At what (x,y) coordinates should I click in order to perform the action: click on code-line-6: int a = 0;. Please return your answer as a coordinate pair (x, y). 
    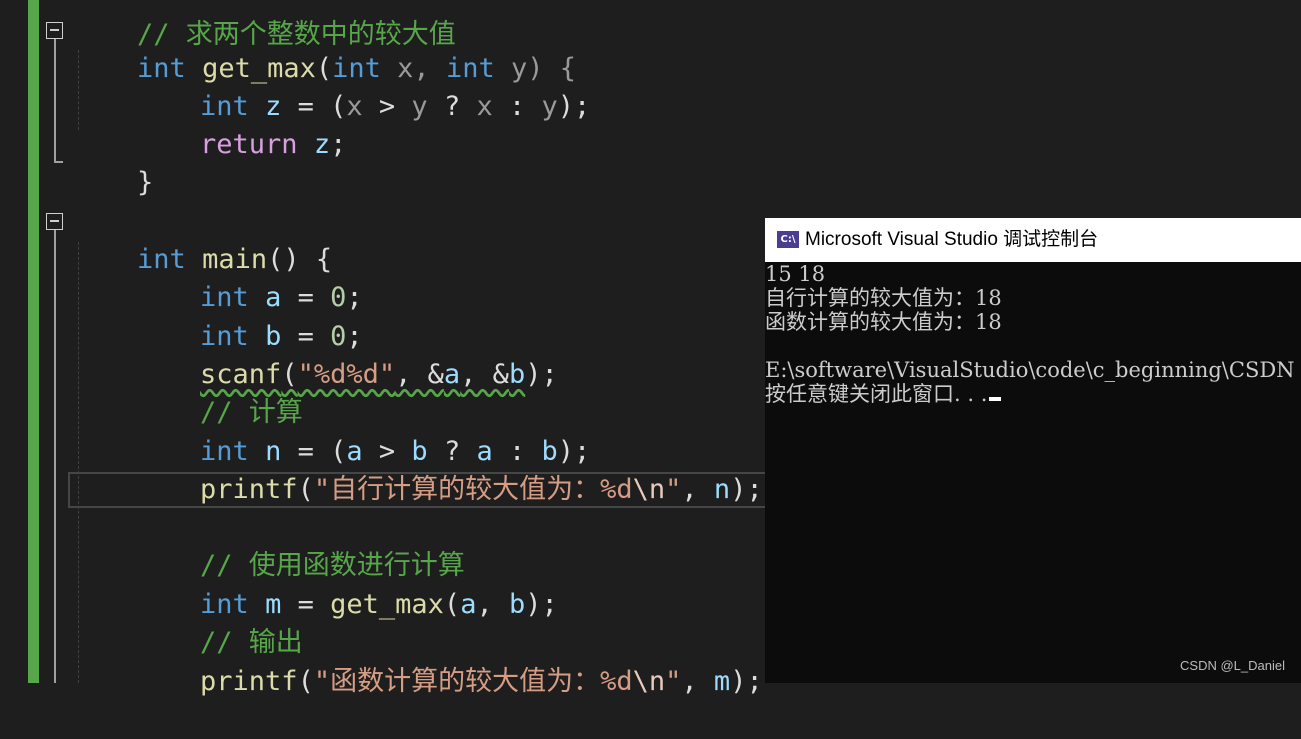
    Looking at the image, I should click on (249, 277).